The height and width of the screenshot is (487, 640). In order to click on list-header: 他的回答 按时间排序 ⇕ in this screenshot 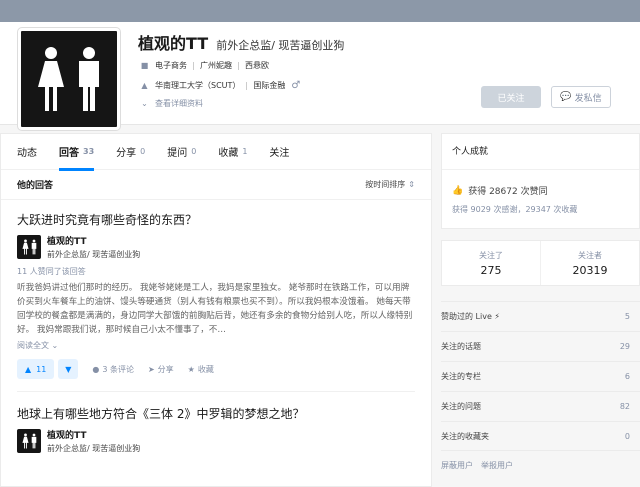, I will do `click(216, 185)`.